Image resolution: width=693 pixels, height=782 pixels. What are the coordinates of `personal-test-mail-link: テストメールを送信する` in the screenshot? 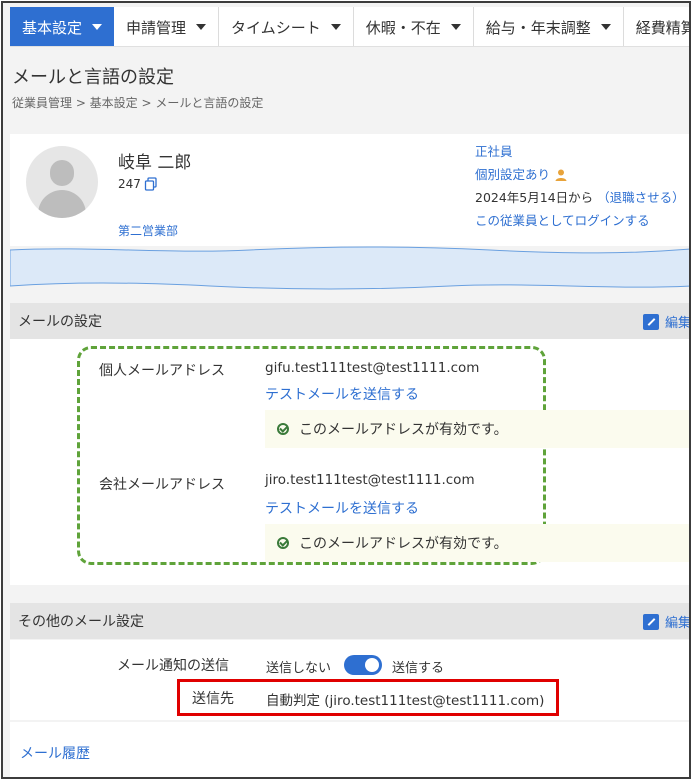 It's located at (342, 394).